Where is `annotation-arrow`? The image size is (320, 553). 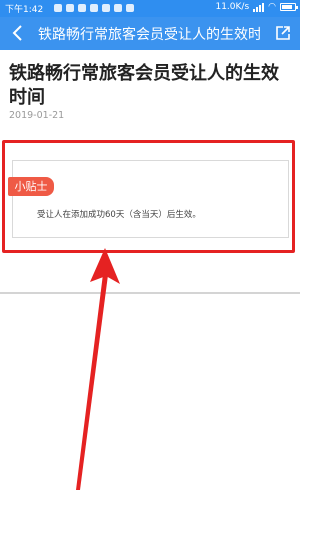 annotation-arrow is located at coordinates (98, 369).